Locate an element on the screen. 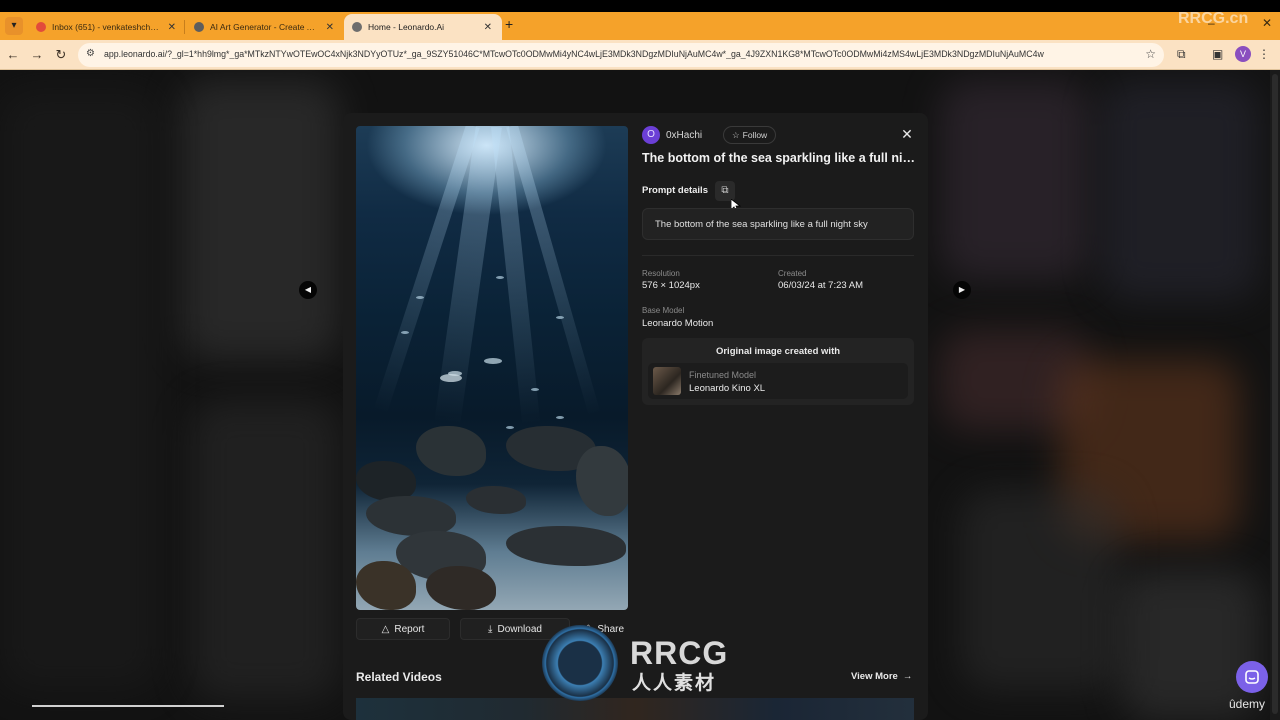 Image resolution: width=1280 pixels, height=720 pixels. download-icon: ⤓ is located at coordinates (490, 629).